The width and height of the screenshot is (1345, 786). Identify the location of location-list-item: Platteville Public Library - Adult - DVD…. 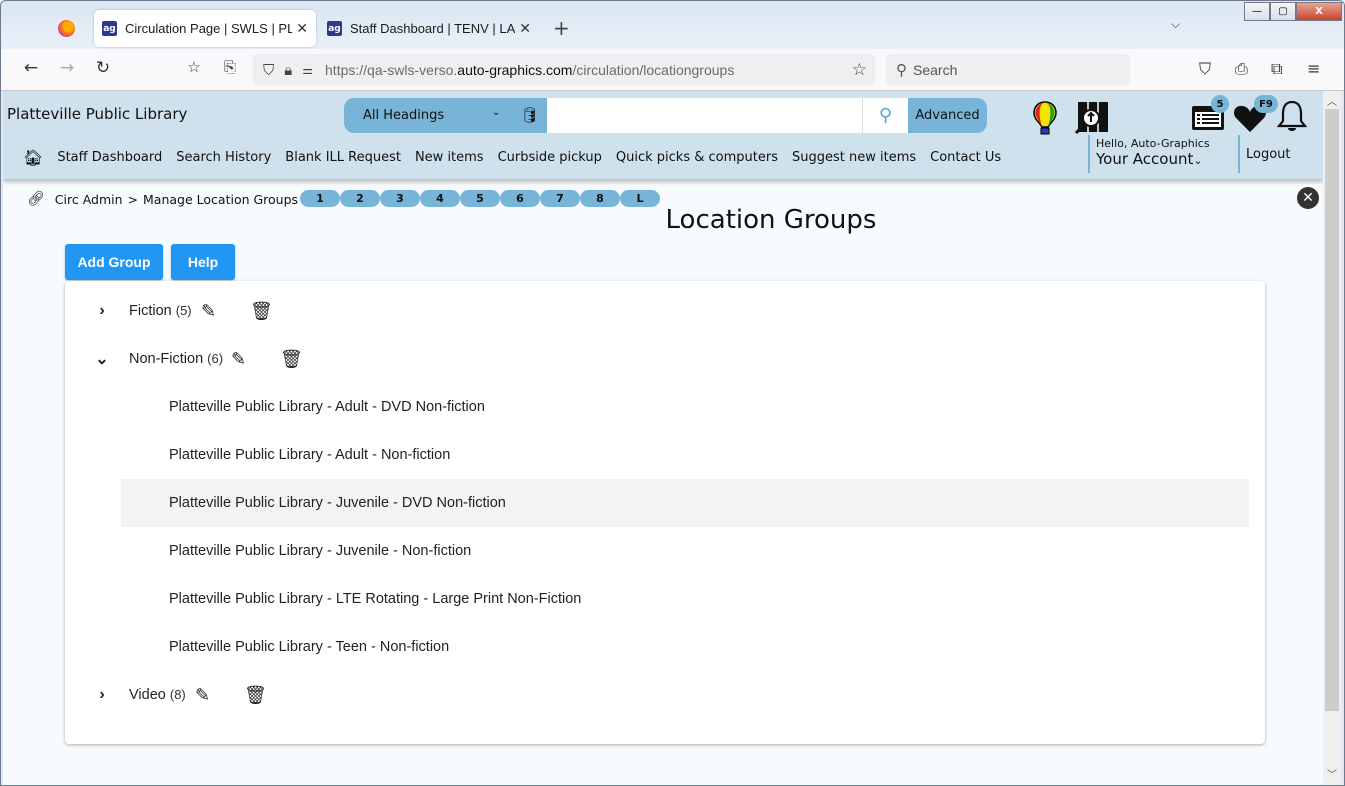
(685, 407).